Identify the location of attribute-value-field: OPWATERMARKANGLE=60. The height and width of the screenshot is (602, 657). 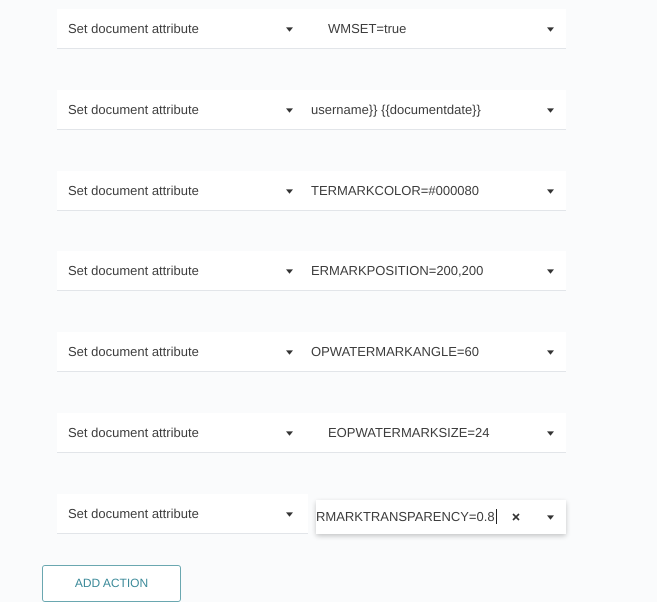
(437, 352).